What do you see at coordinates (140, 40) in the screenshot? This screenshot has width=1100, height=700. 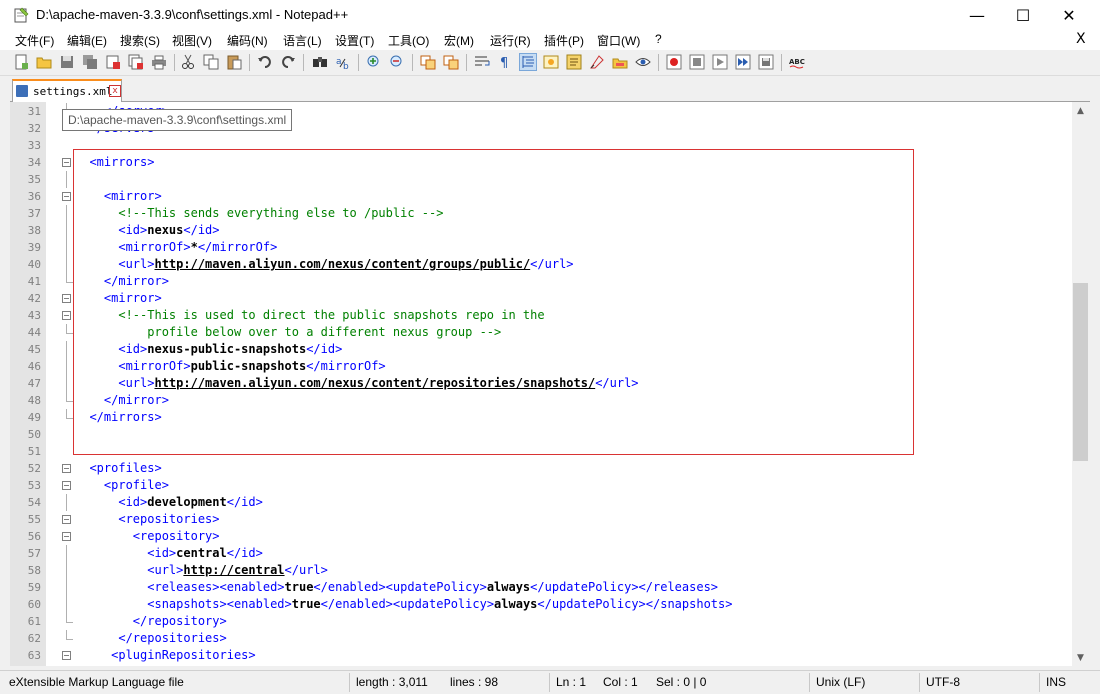 I see `menu-search: 搜索(S)` at bounding box center [140, 40].